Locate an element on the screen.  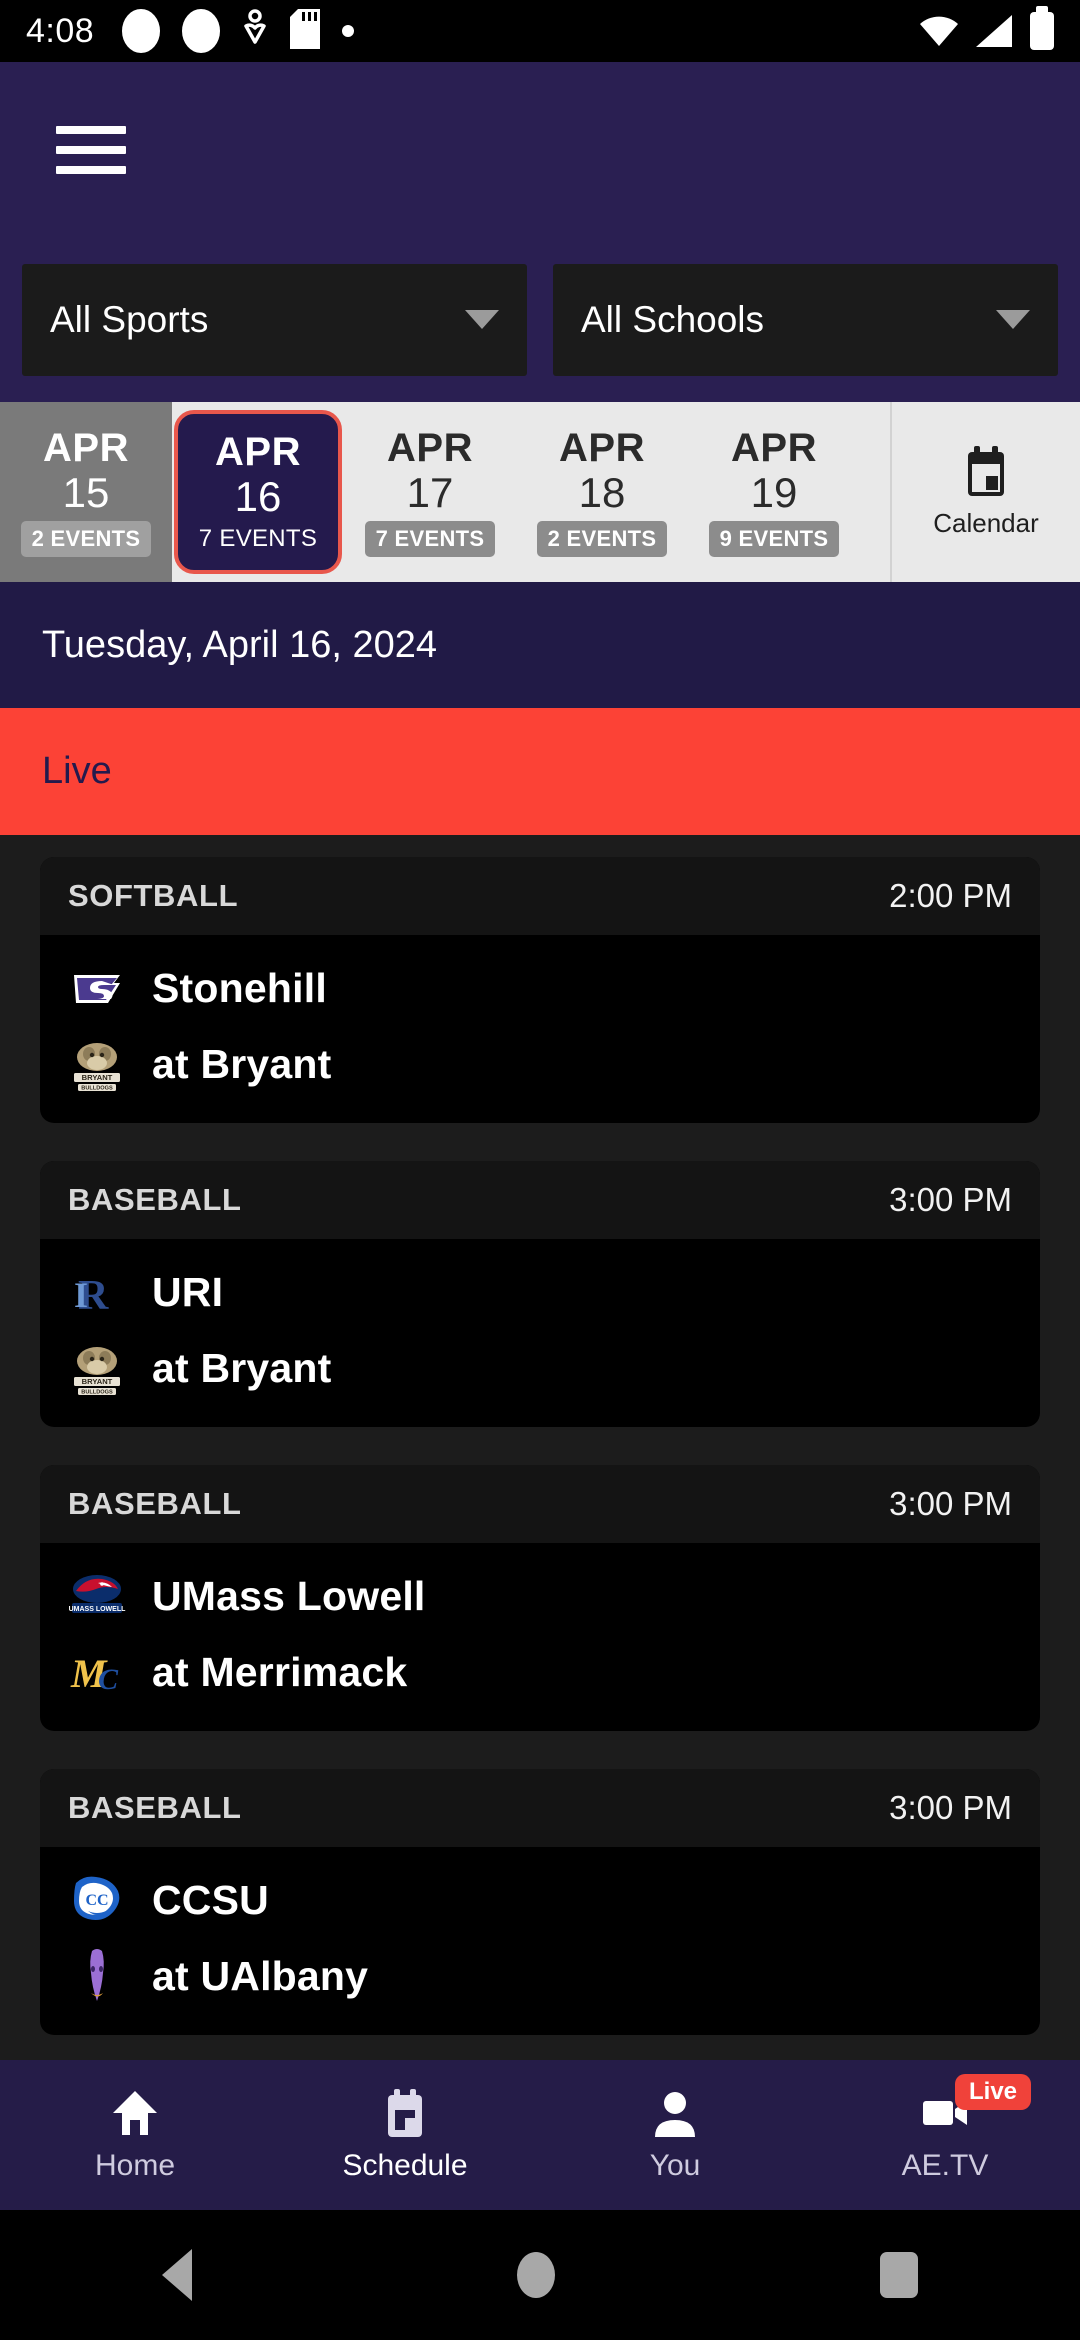
game-time: 2:00 PM is located at coordinates (950, 895).